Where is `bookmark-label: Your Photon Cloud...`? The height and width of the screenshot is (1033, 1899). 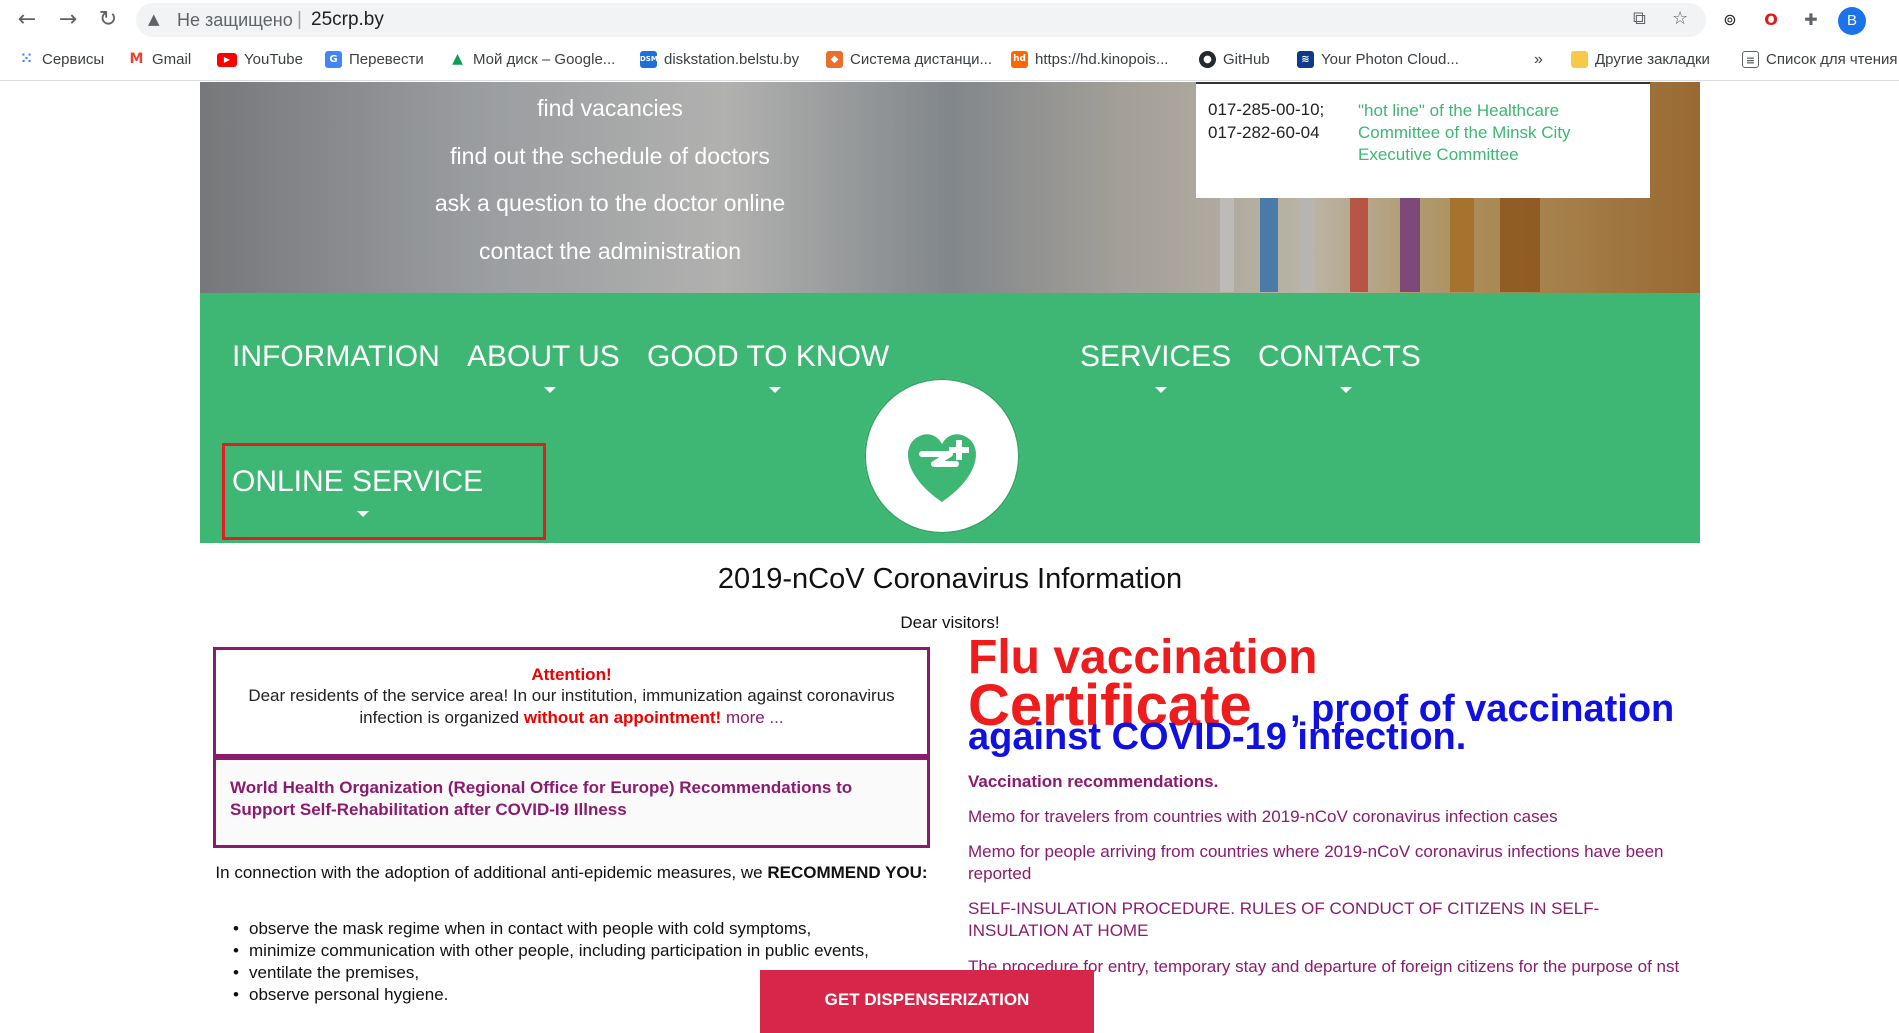 bookmark-label: Your Photon Cloud... is located at coordinates (1390, 59).